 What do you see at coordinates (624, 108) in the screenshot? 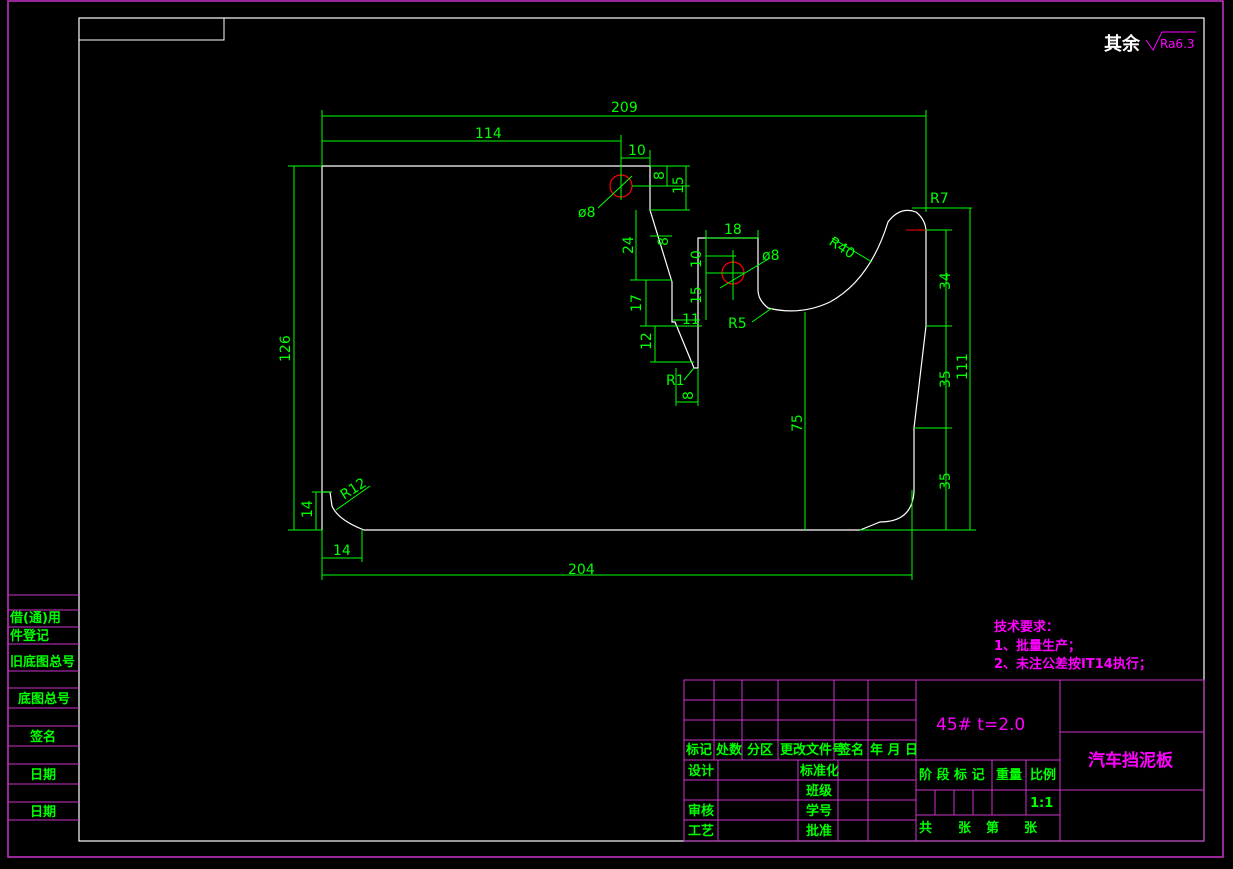
I see `dim-209: 209` at bounding box center [624, 108].